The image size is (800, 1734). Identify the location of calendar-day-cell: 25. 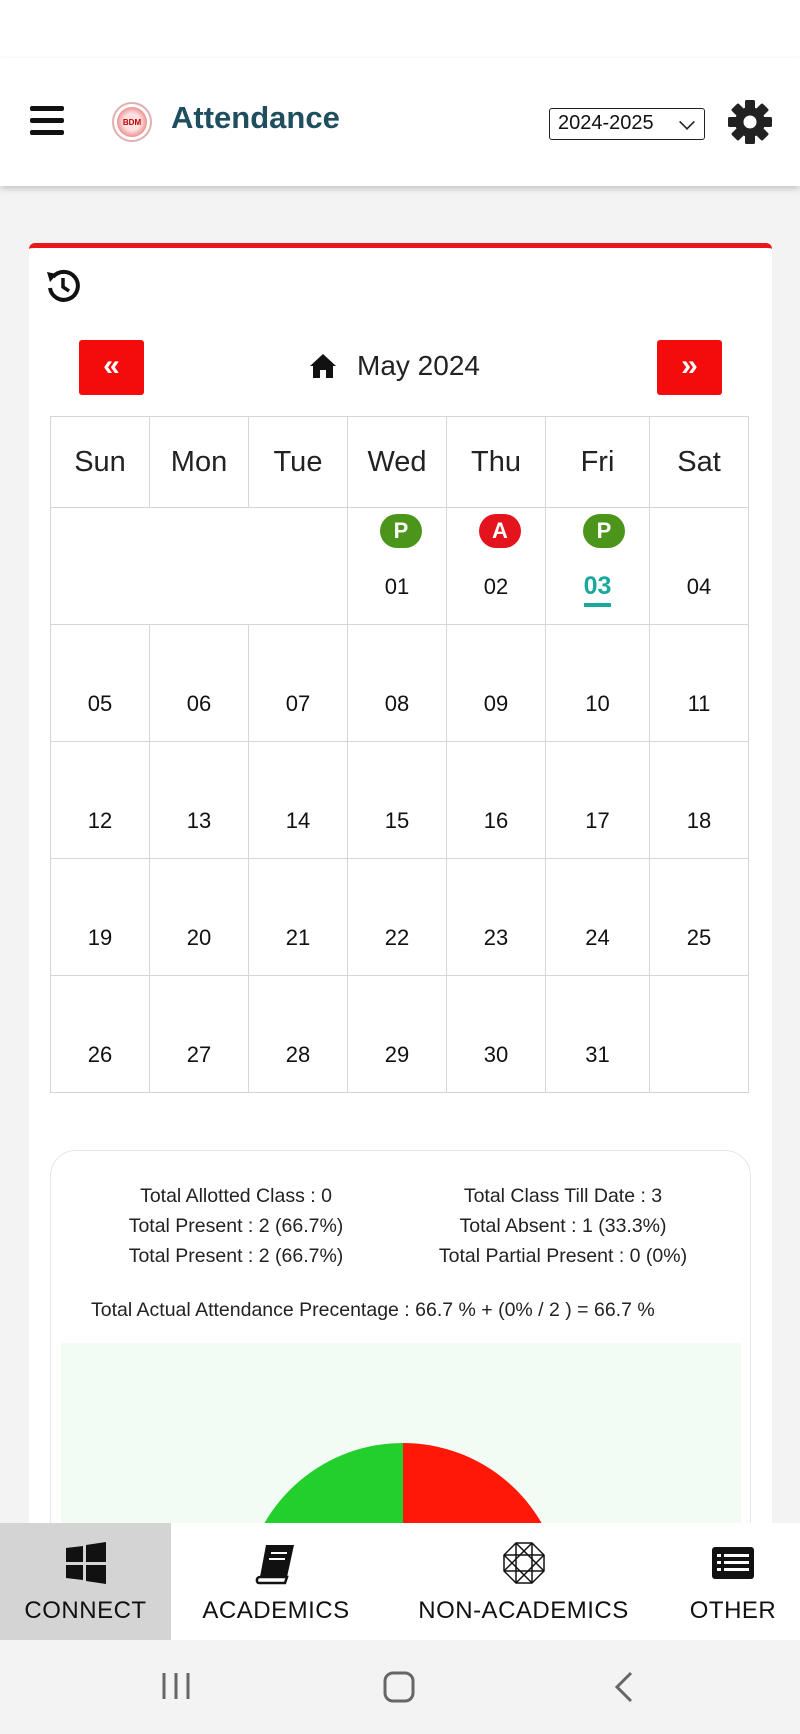
(699, 917).